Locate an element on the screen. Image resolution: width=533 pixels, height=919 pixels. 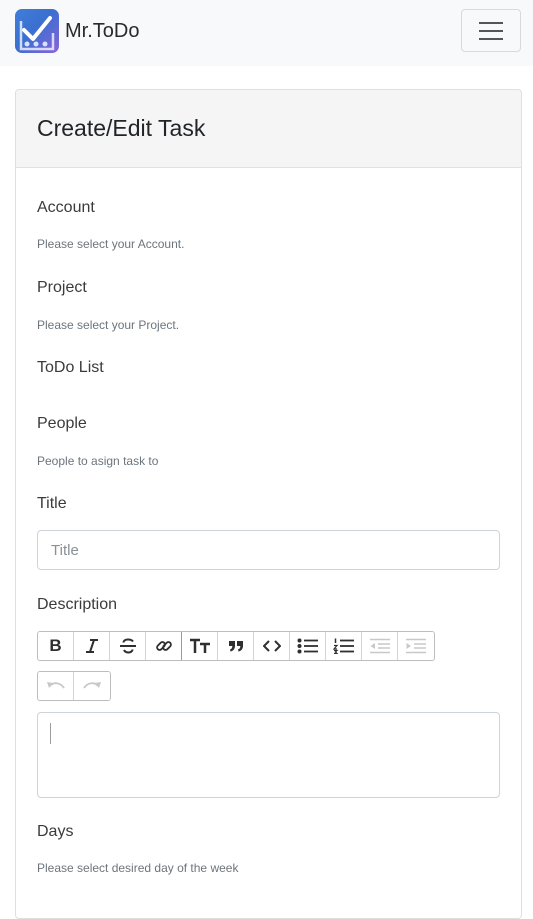
days-label: Days is located at coordinates (55, 831).